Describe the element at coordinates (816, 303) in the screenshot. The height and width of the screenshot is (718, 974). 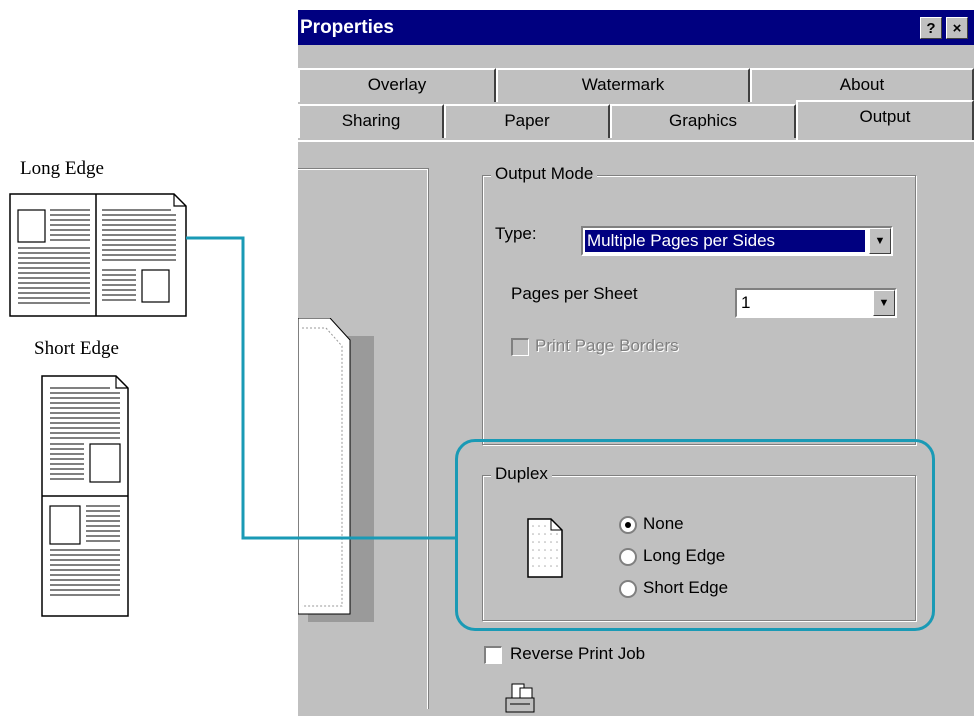
I see `pages-per-sheet-dropdown: 1 ▼` at that location.